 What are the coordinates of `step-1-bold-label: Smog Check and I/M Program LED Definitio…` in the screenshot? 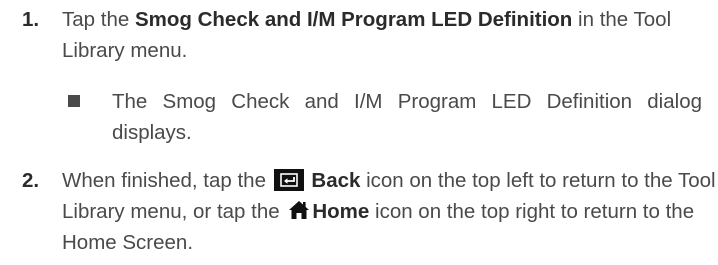 It's located at (353, 19).